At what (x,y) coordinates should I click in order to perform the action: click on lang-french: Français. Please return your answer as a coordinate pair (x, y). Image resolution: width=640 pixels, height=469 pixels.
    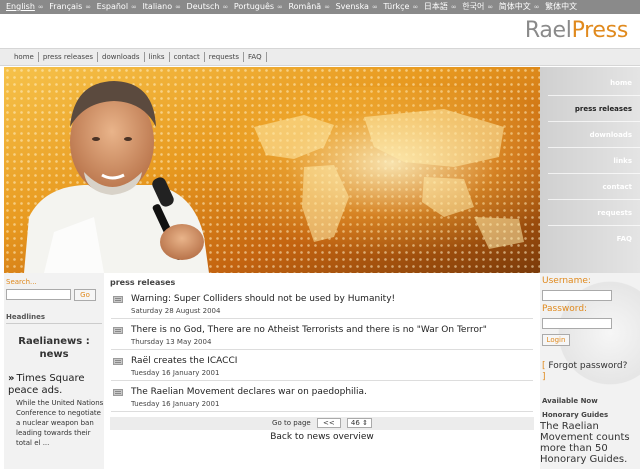
    Looking at the image, I should click on (65, 7).